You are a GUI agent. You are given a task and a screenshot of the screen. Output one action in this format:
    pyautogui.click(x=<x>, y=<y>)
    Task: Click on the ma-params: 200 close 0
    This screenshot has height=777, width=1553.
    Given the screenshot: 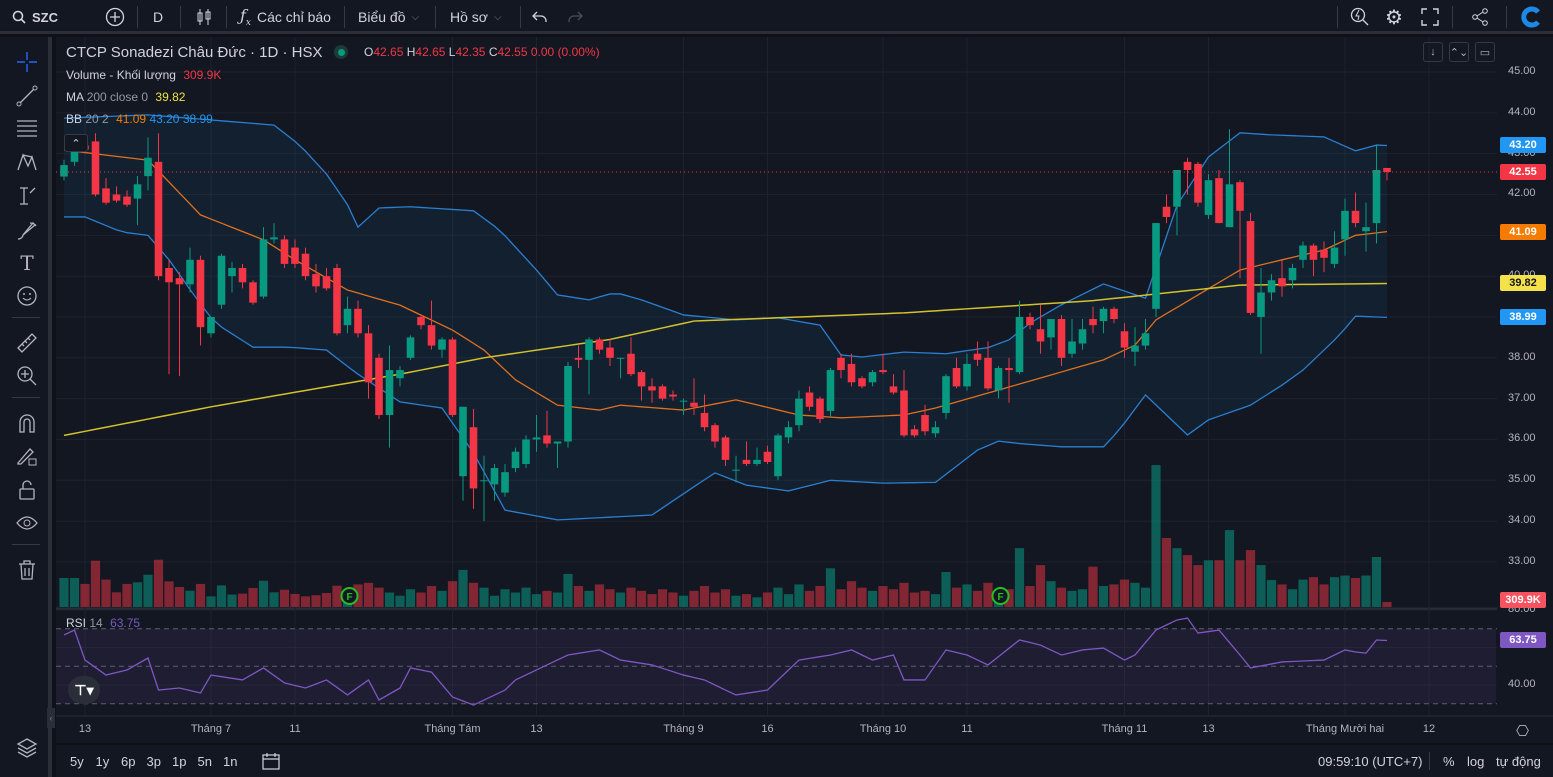 What is the action you would take?
    pyautogui.click(x=117, y=97)
    